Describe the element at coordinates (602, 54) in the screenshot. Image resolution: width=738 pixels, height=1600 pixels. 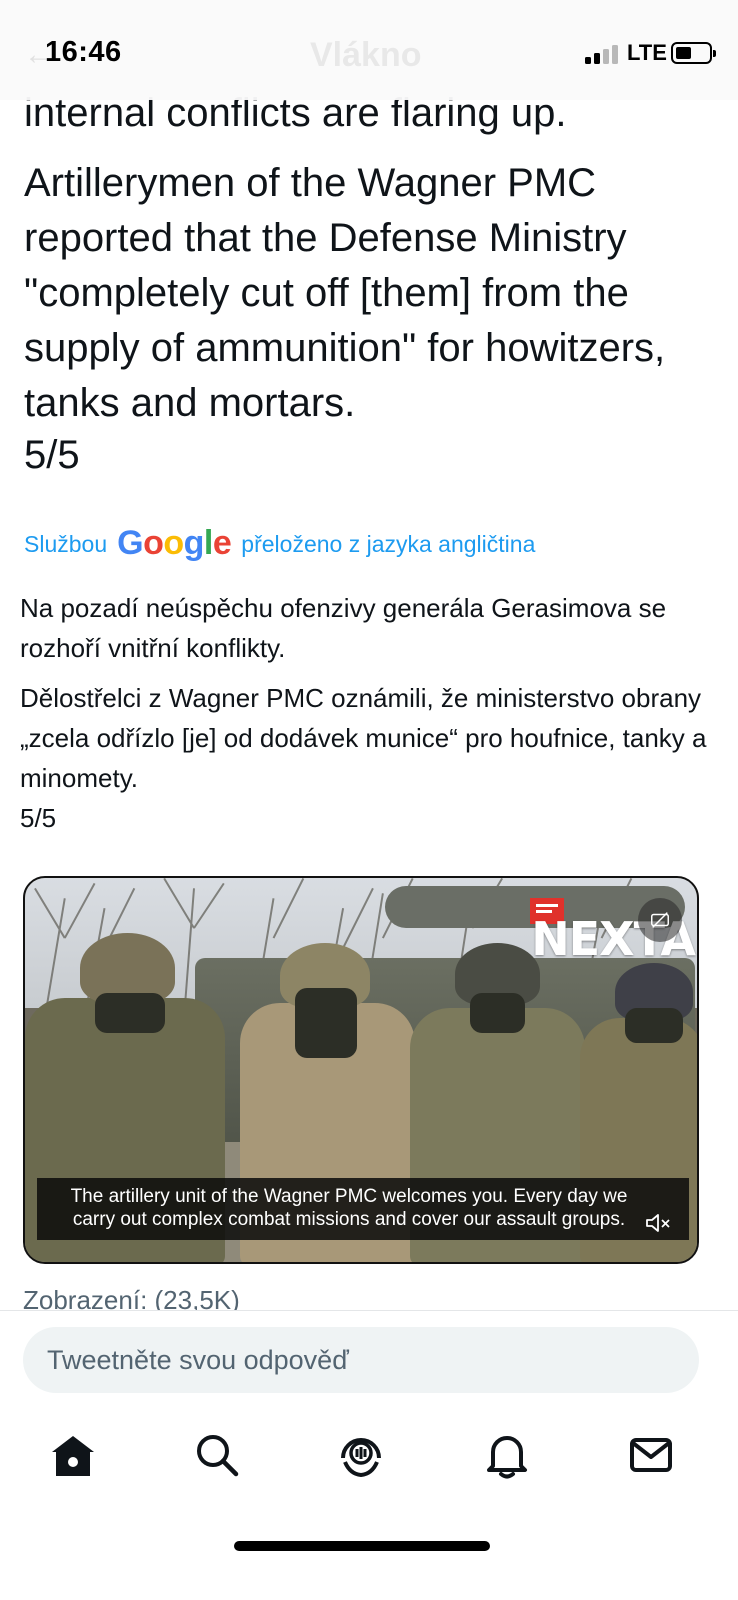
I see `cellular-signal-icon` at that location.